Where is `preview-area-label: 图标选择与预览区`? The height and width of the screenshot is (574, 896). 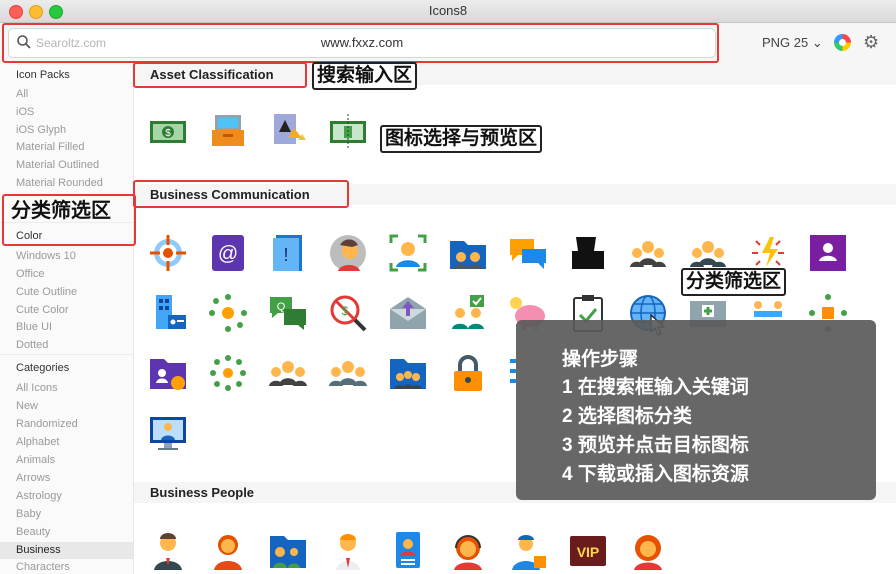 preview-area-label: 图标选择与预览区 is located at coordinates (461, 139).